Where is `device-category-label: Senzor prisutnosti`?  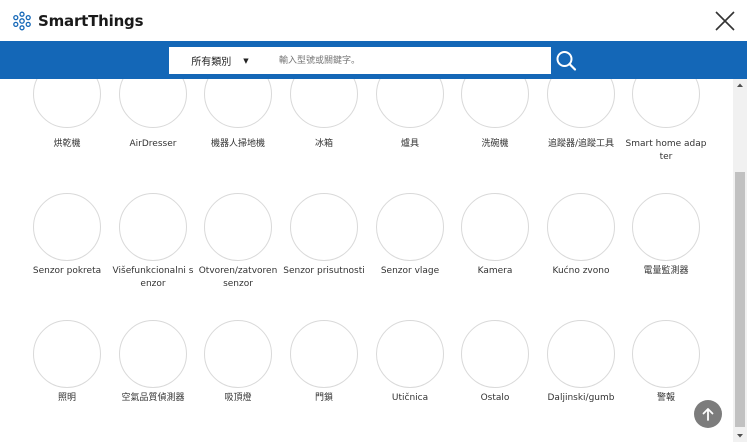 device-category-label: Senzor prisutnosti is located at coordinates (324, 271).